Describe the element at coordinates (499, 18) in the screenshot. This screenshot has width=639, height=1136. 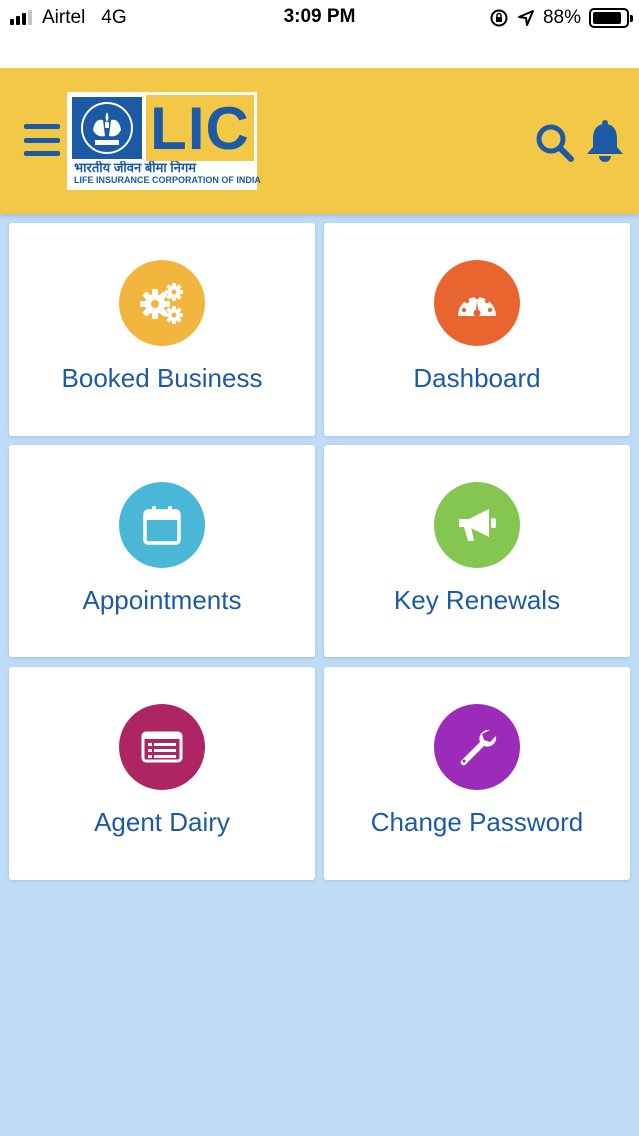
I see `orientation-lock-icon` at that location.